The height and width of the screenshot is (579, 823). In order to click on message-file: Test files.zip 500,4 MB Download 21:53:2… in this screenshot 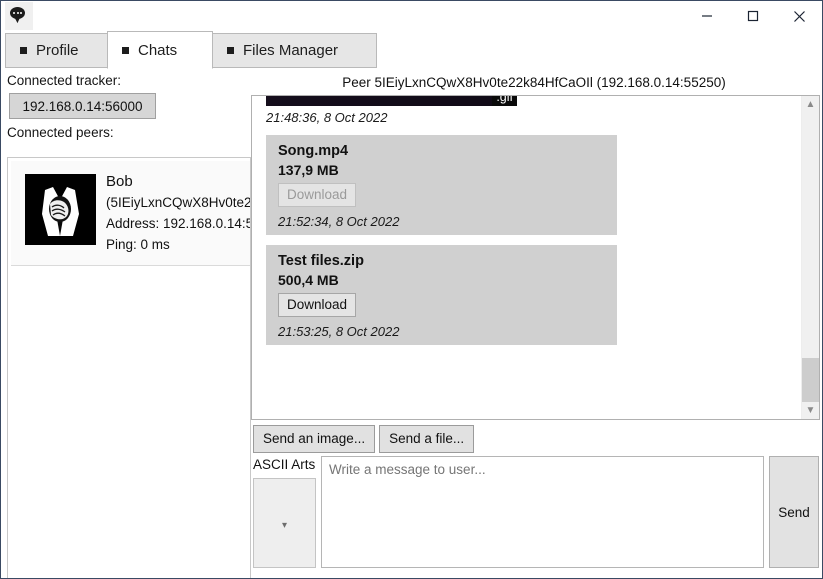, I will do `click(533, 295)`.